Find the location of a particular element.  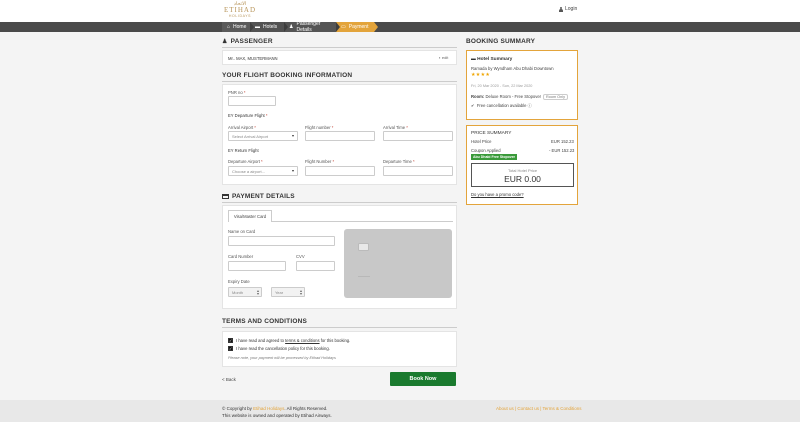

login-link: Login is located at coordinates (568, 9).